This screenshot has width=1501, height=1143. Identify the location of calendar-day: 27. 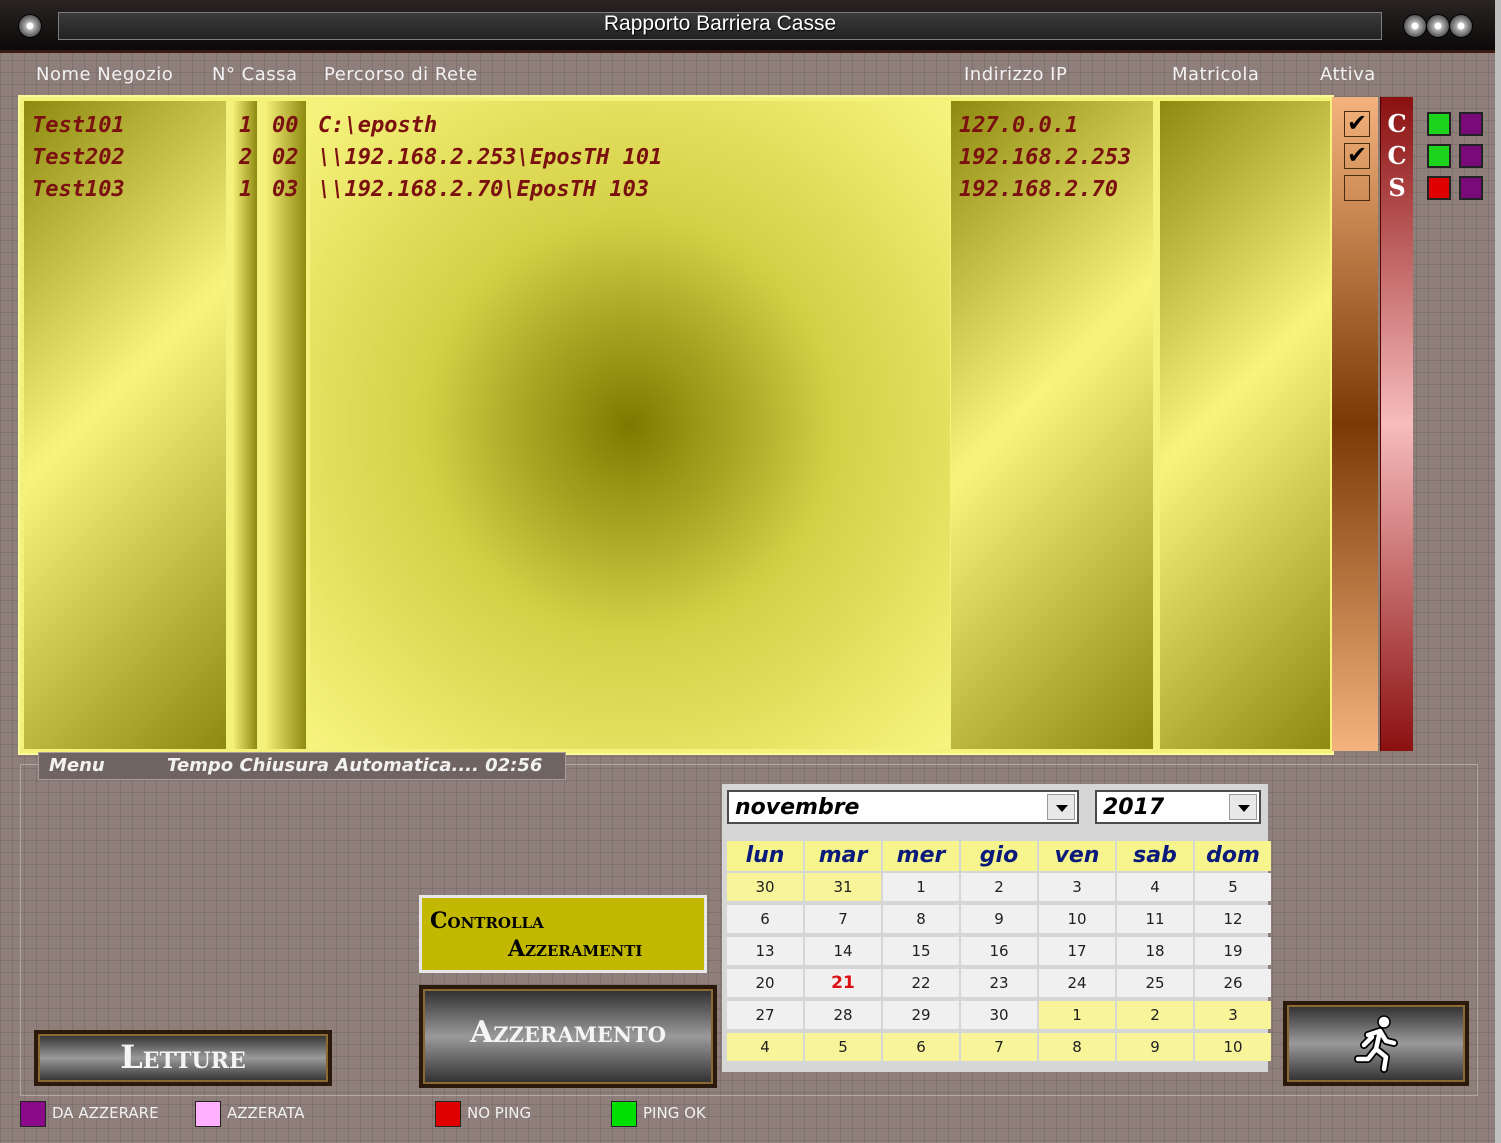
(765, 1015).